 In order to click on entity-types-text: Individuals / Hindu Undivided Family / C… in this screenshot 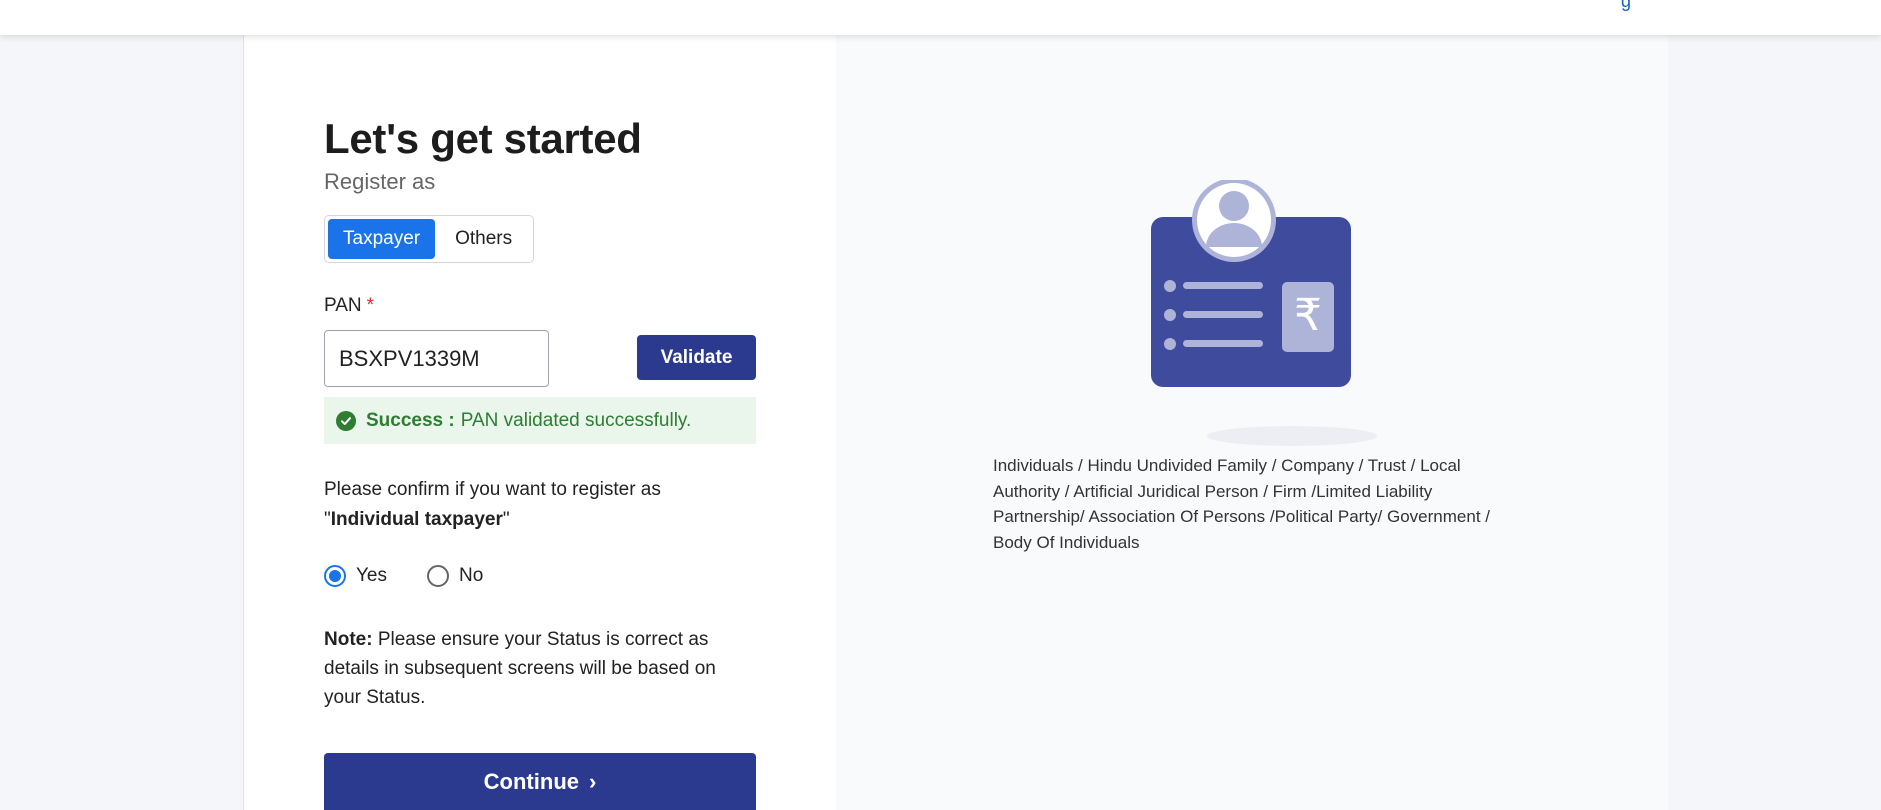, I will do `click(1241, 504)`.